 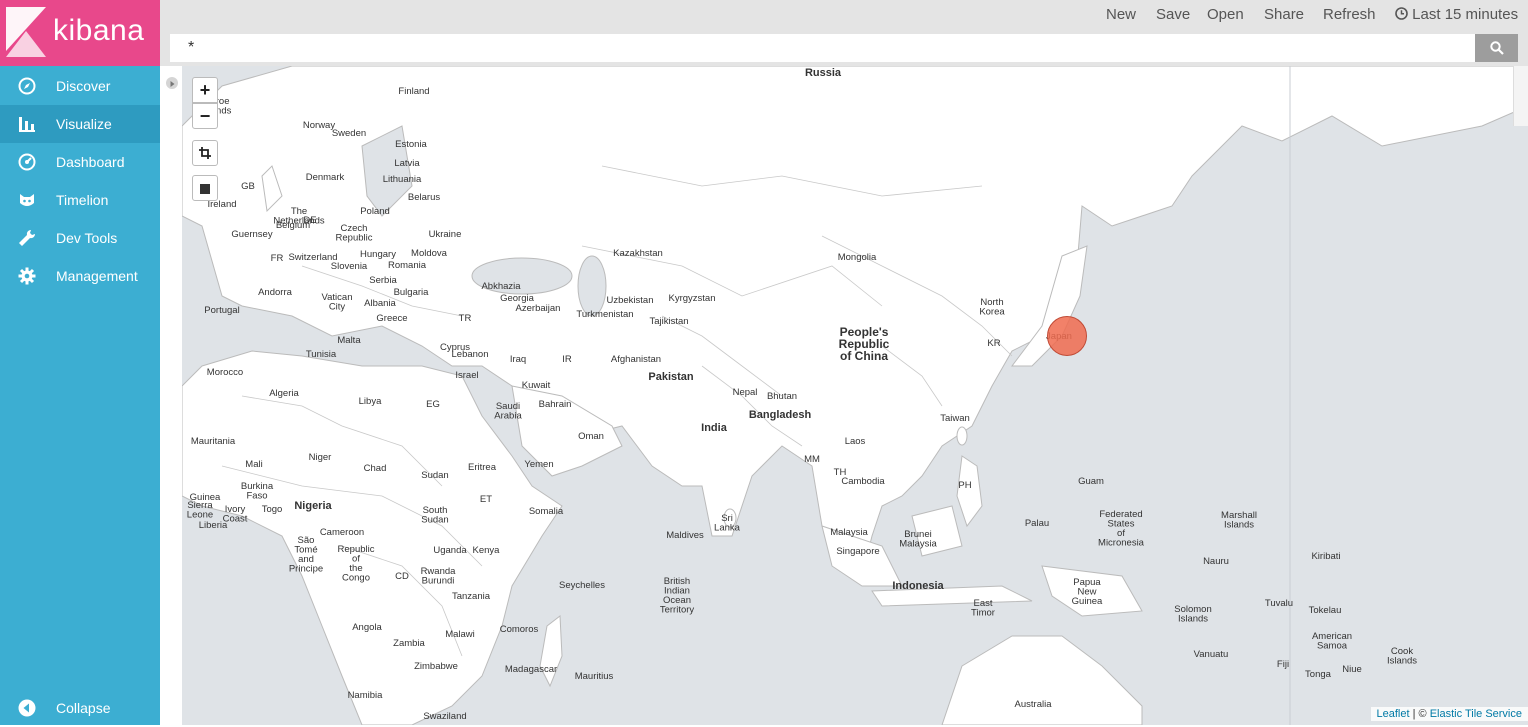 I want to click on map-label: Togo, so click(x=272, y=509).